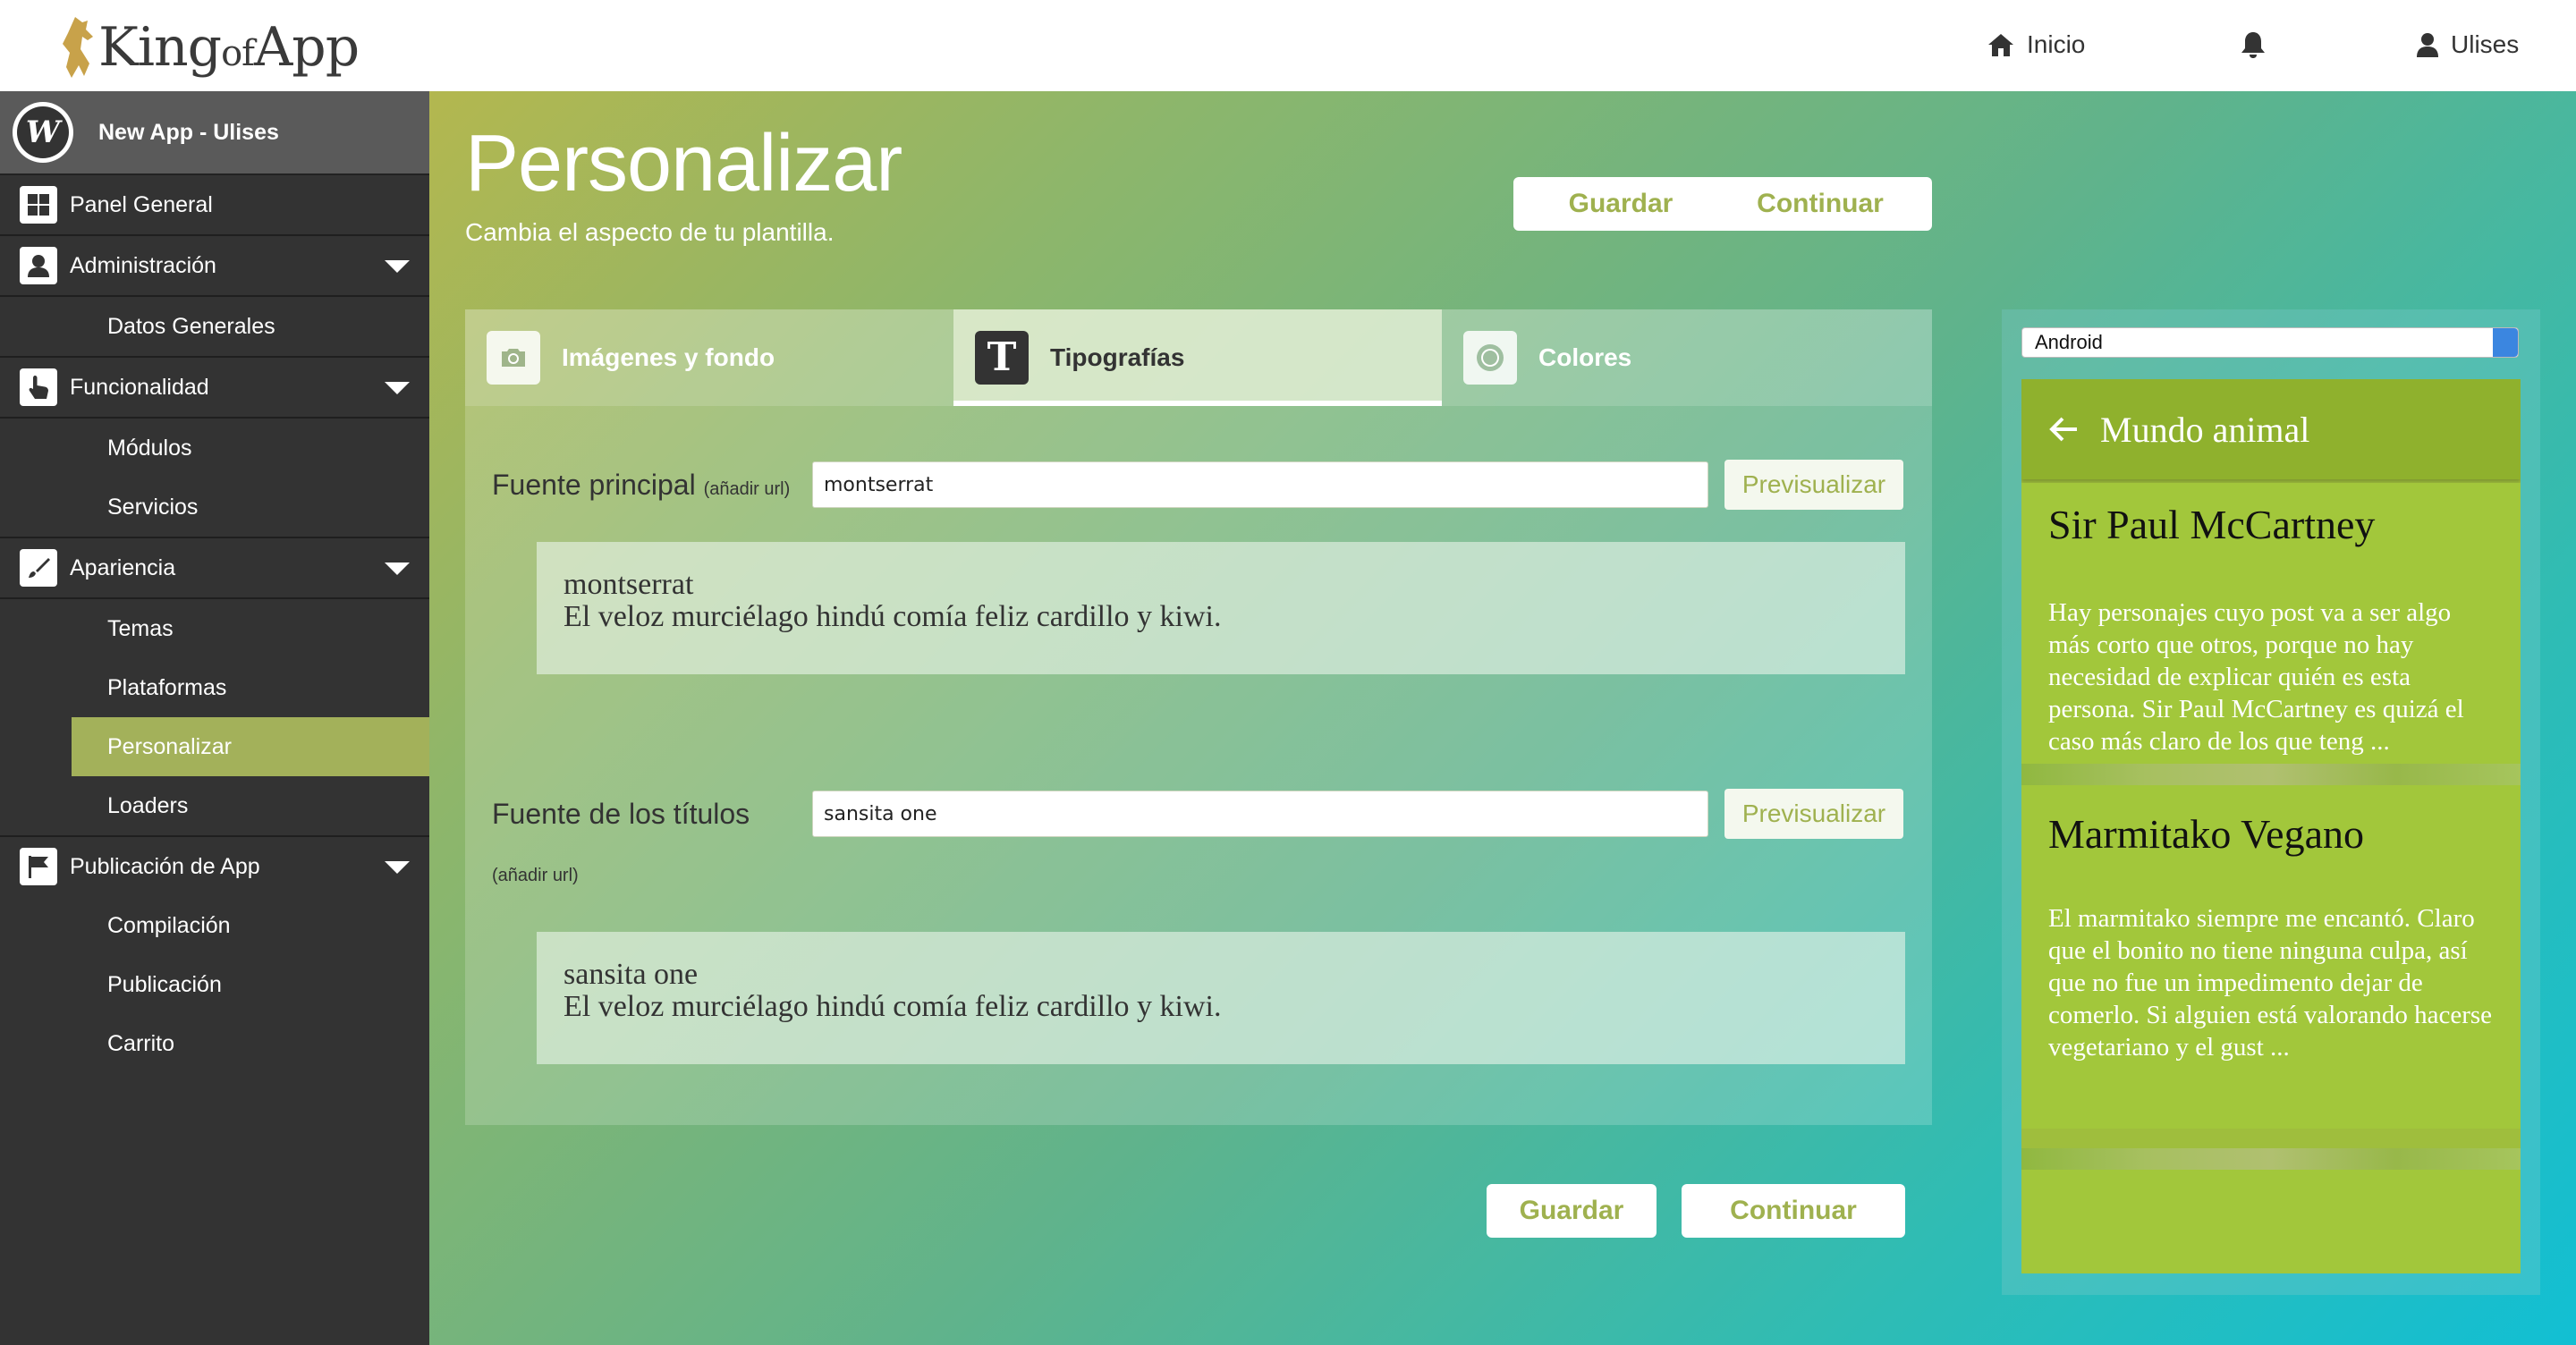  Describe the element at coordinates (1002, 358) in the screenshot. I see `typography-icon: T` at that location.